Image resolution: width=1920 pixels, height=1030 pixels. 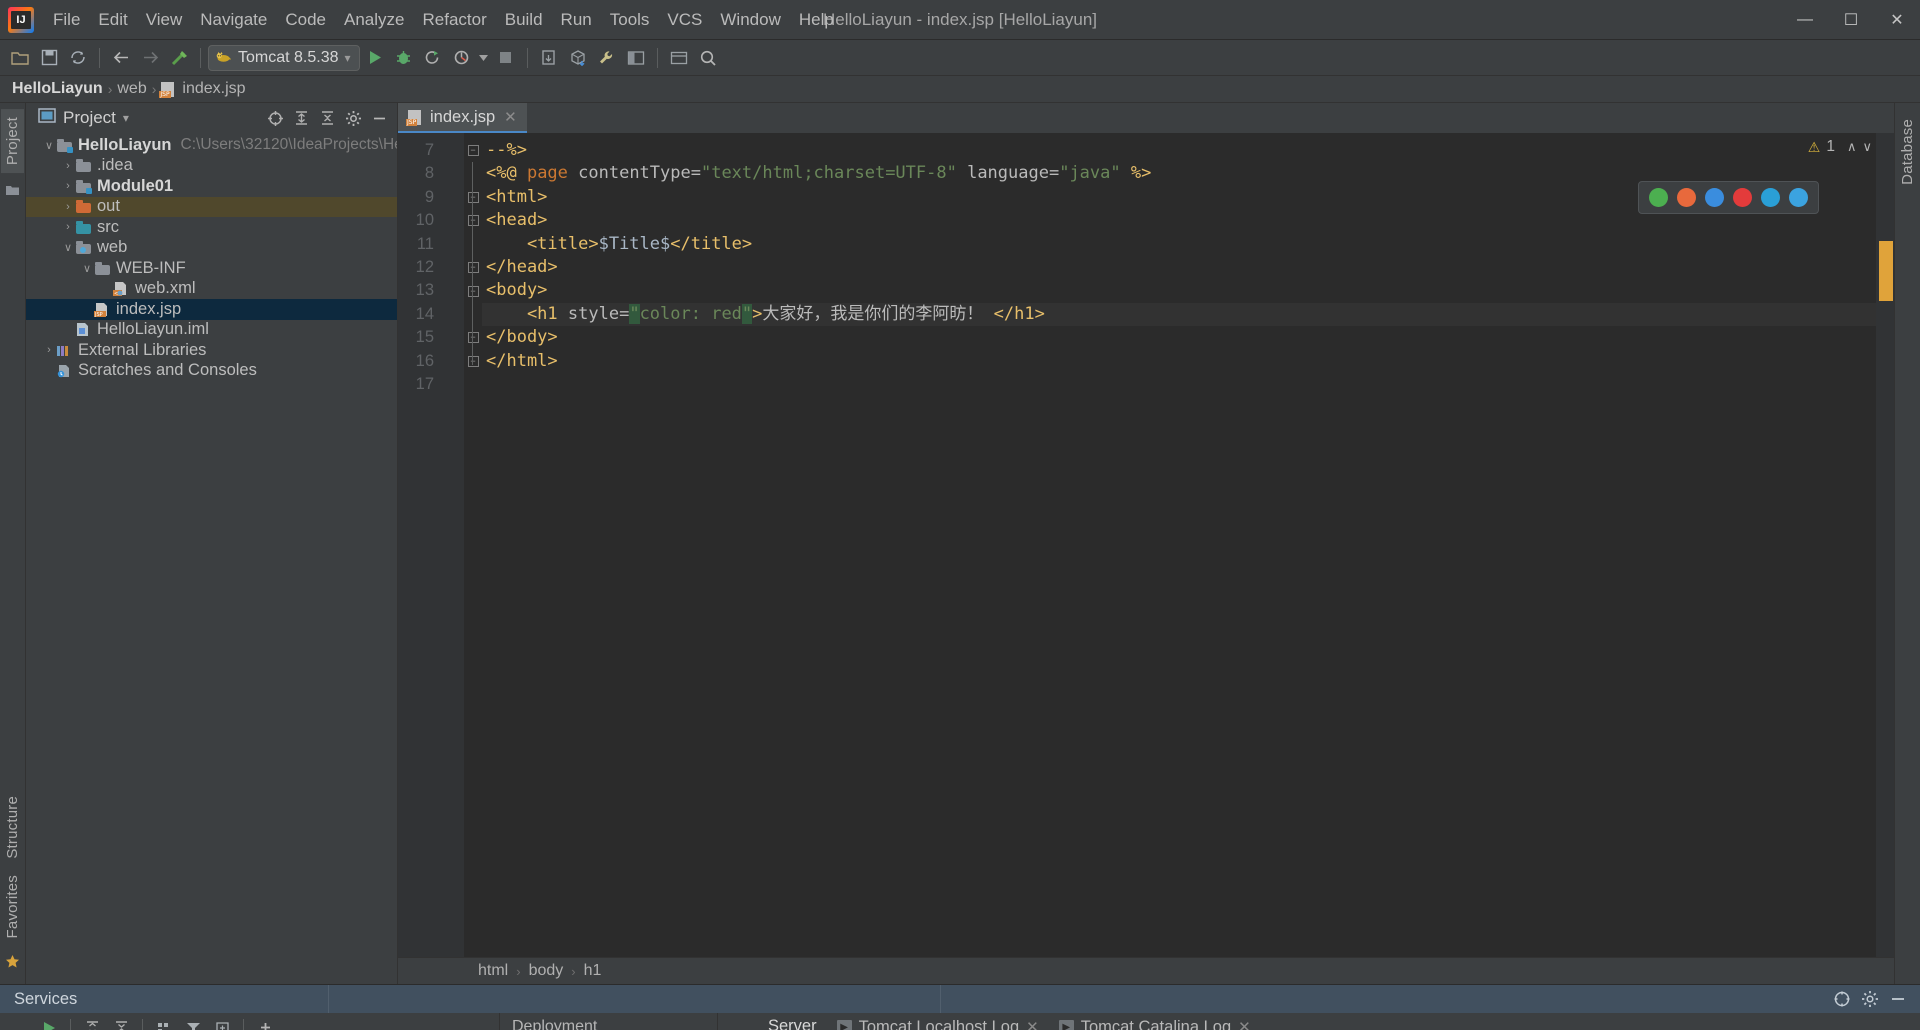 What do you see at coordinates (305, 20) in the screenshot?
I see `menu-code: Code` at bounding box center [305, 20].